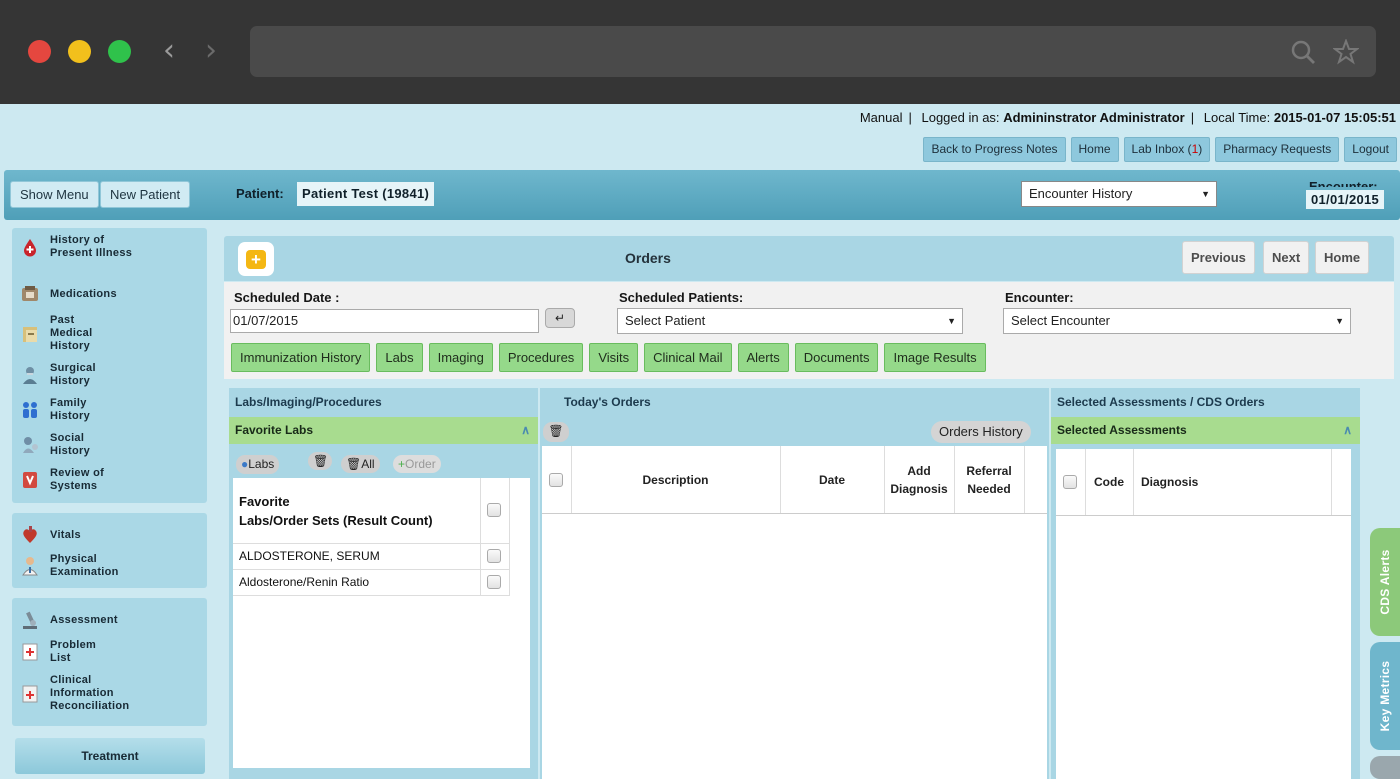 This screenshot has height=779, width=1400. What do you see at coordinates (981, 432) in the screenshot?
I see `orders-history-button: Orders History` at bounding box center [981, 432].